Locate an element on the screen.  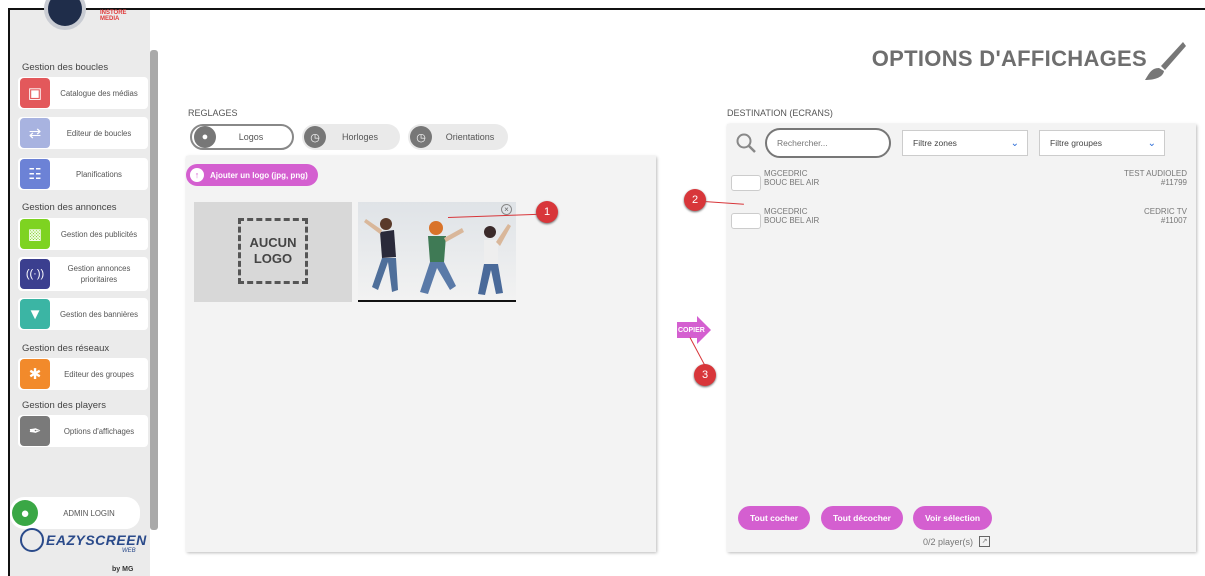
sidebar-item-label: Editeur de boucles is located at coordinates (99, 133).